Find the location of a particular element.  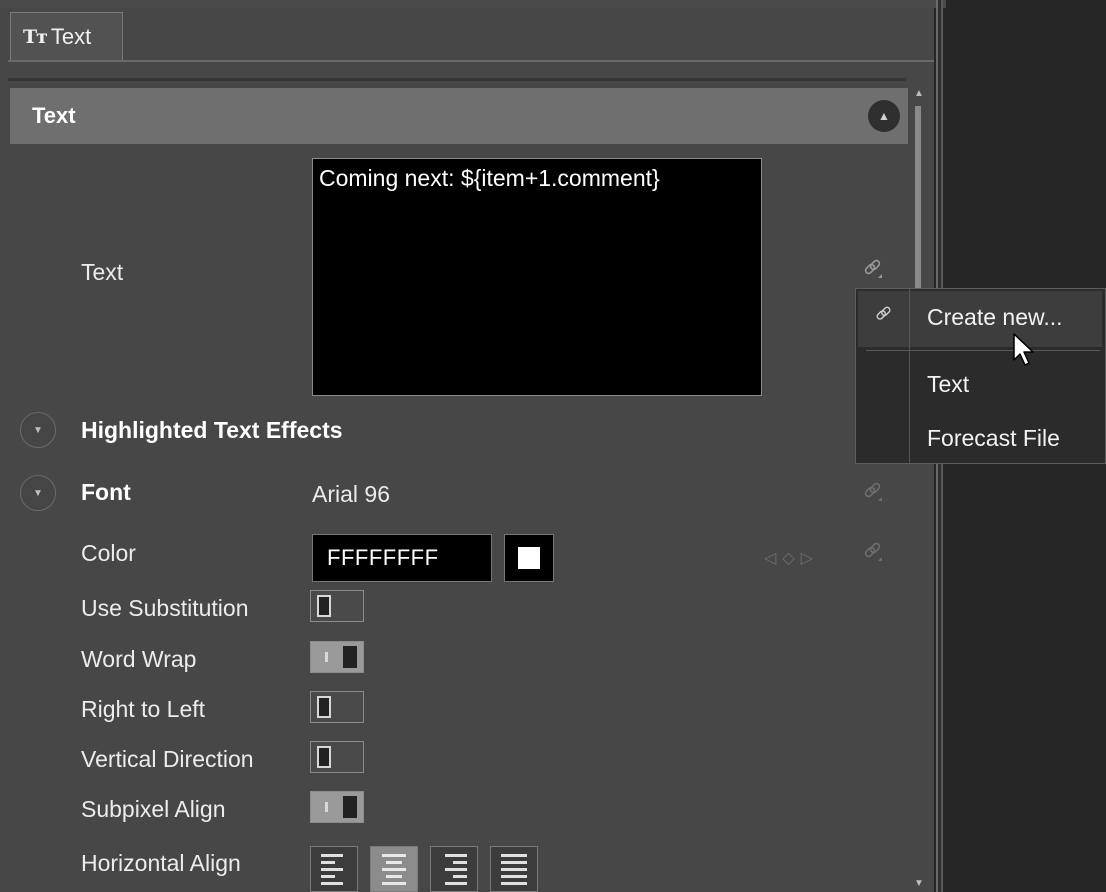

font-value: Arial 96 is located at coordinates (351, 494).